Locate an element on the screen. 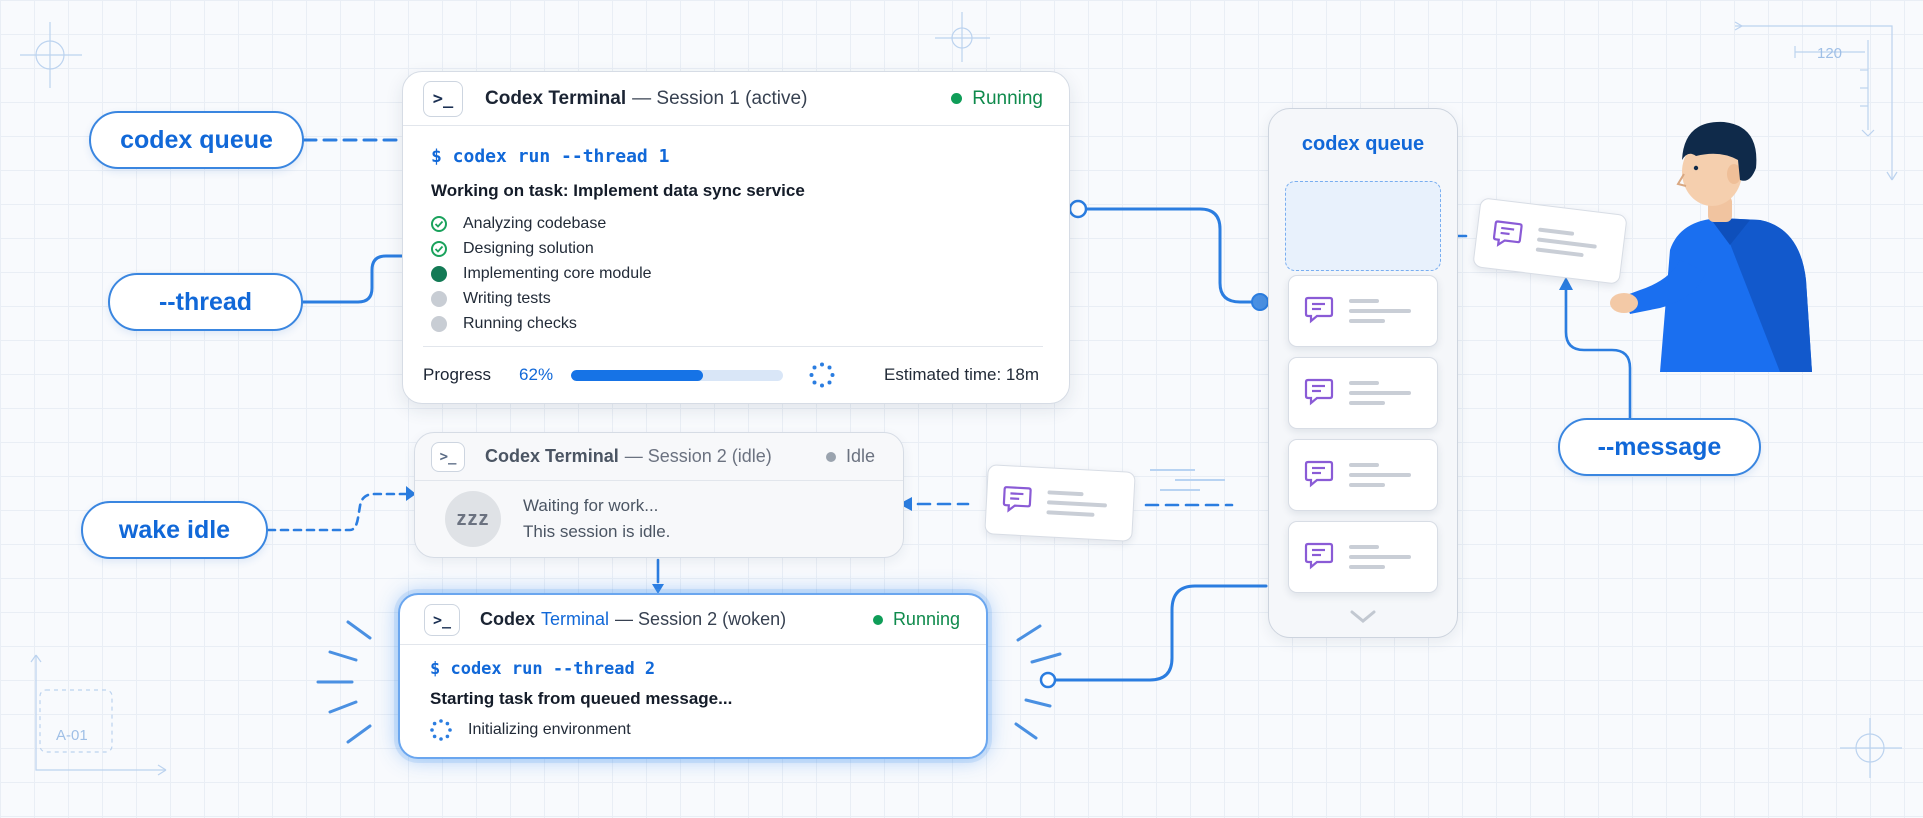 This screenshot has height=818, width=1923. session2-idle-status: Idle is located at coordinates (850, 456).